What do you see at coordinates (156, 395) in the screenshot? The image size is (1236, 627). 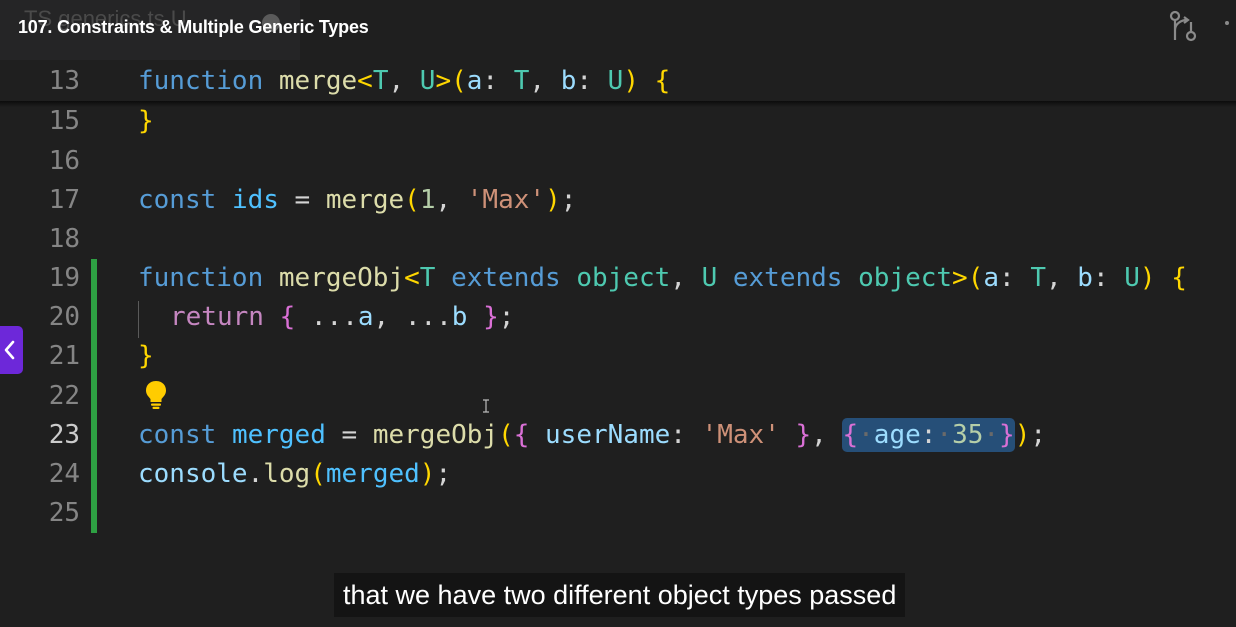 I see `lightbulb-icon` at bounding box center [156, 395].